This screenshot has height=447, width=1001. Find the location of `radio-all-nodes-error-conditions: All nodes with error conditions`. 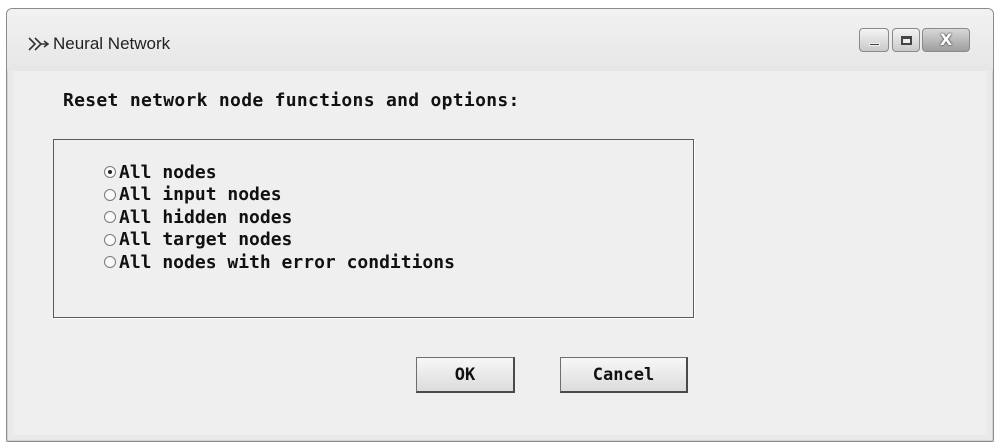

radio-all-nodes-error-conditions: All nodes with error conditions is located at coordinates (279, 262).